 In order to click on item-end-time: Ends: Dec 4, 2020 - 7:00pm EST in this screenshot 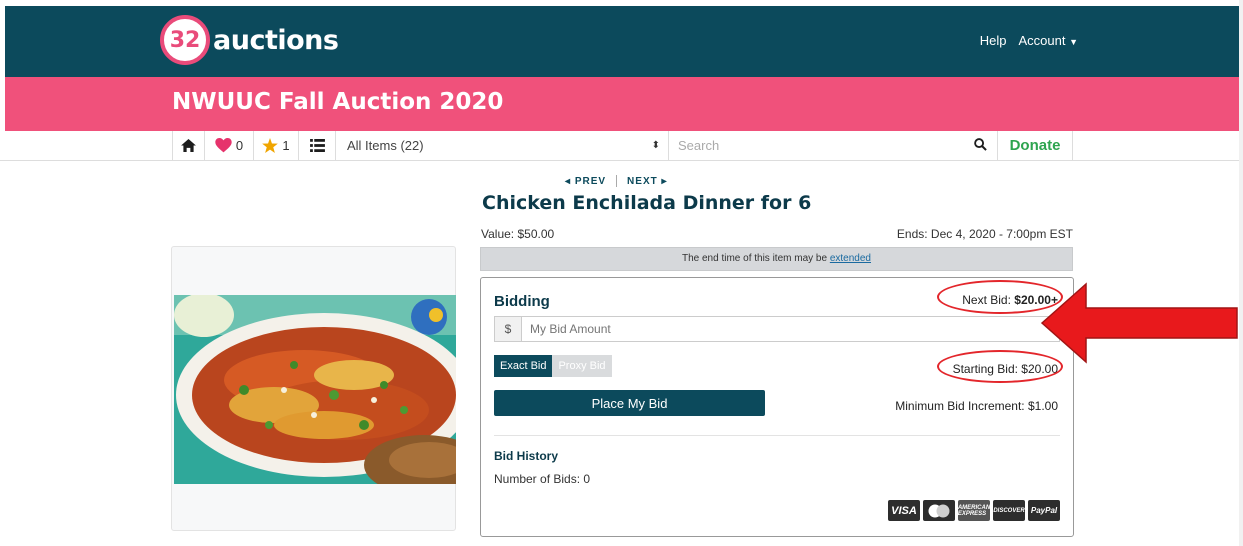, I will do `click(984, 234)`.